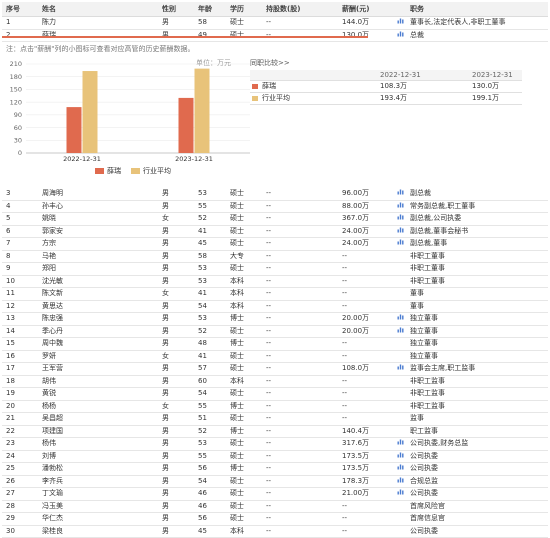 The width and height of the screenshot is (550, 538). What do you see at coordinates (20, 343) in the screenshot?
I see `row-number: 15` at bounding box center [20, 343].